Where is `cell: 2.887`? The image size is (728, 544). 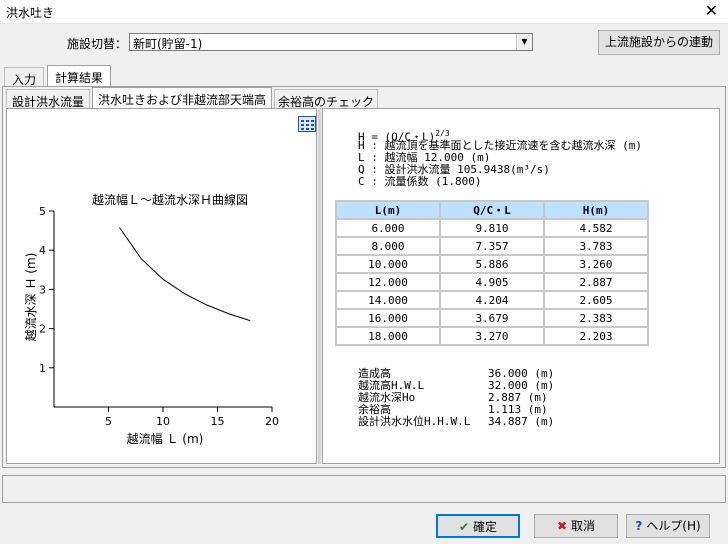 cell: 2.887 is located at coordinates (596, 282).